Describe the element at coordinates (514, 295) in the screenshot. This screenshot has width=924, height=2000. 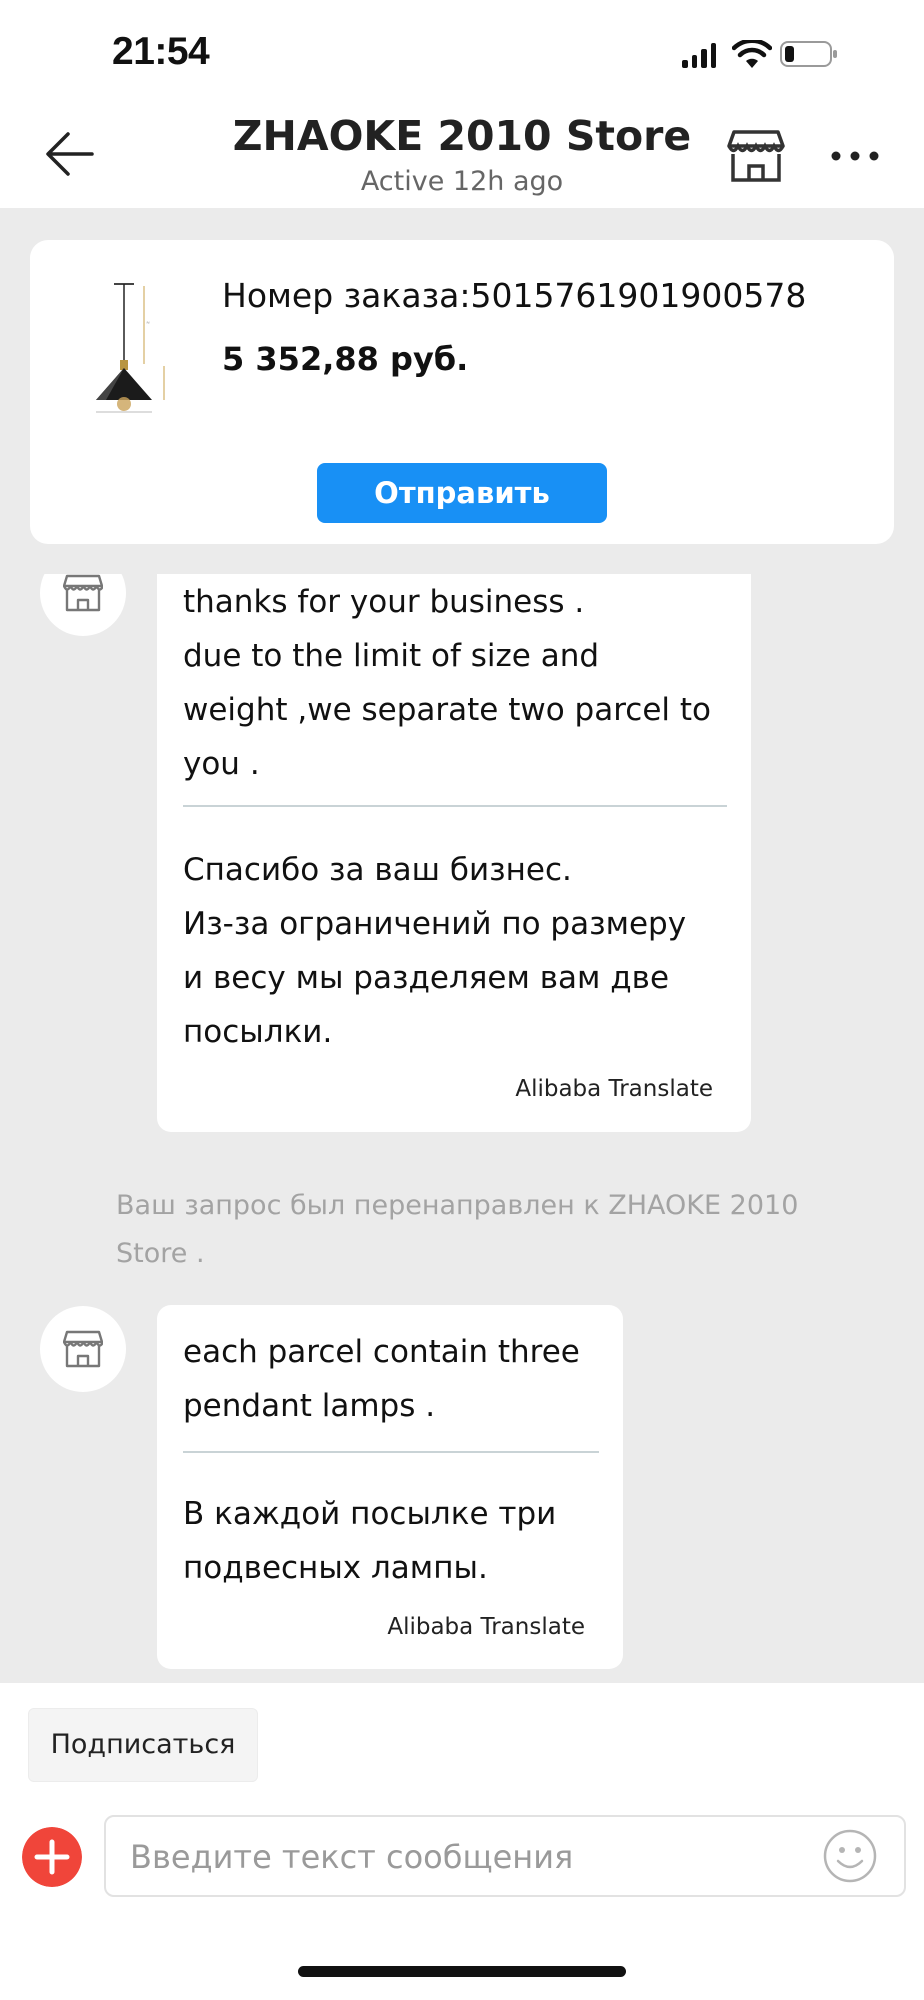
I see `order-number: Номер заказа:5015761901900578` at that location.